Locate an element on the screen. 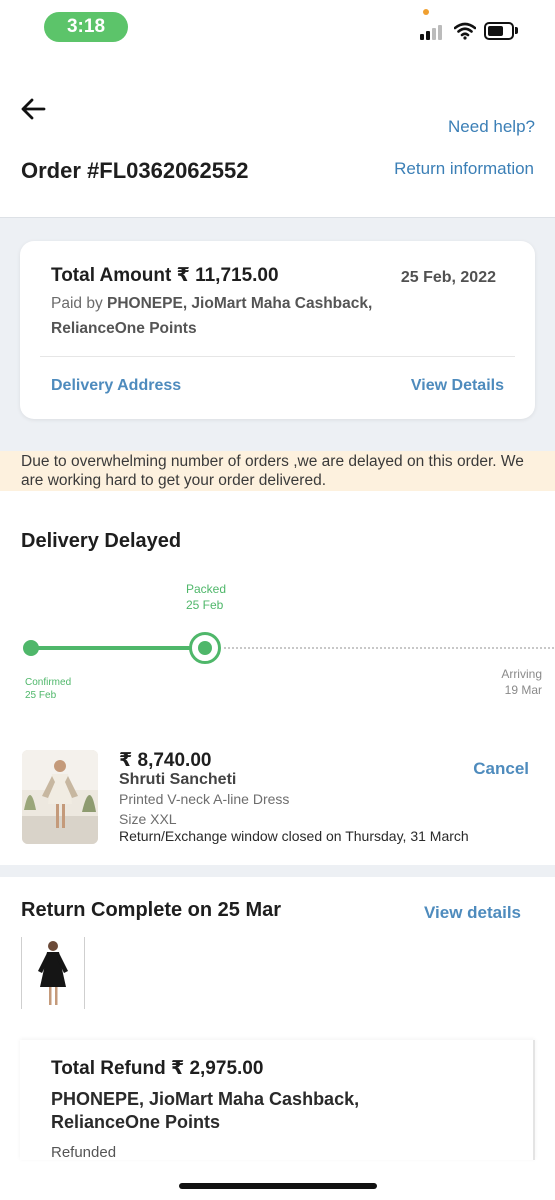  product-name: Printed V-neck A-line Dress is located at coordinates (204, 799).